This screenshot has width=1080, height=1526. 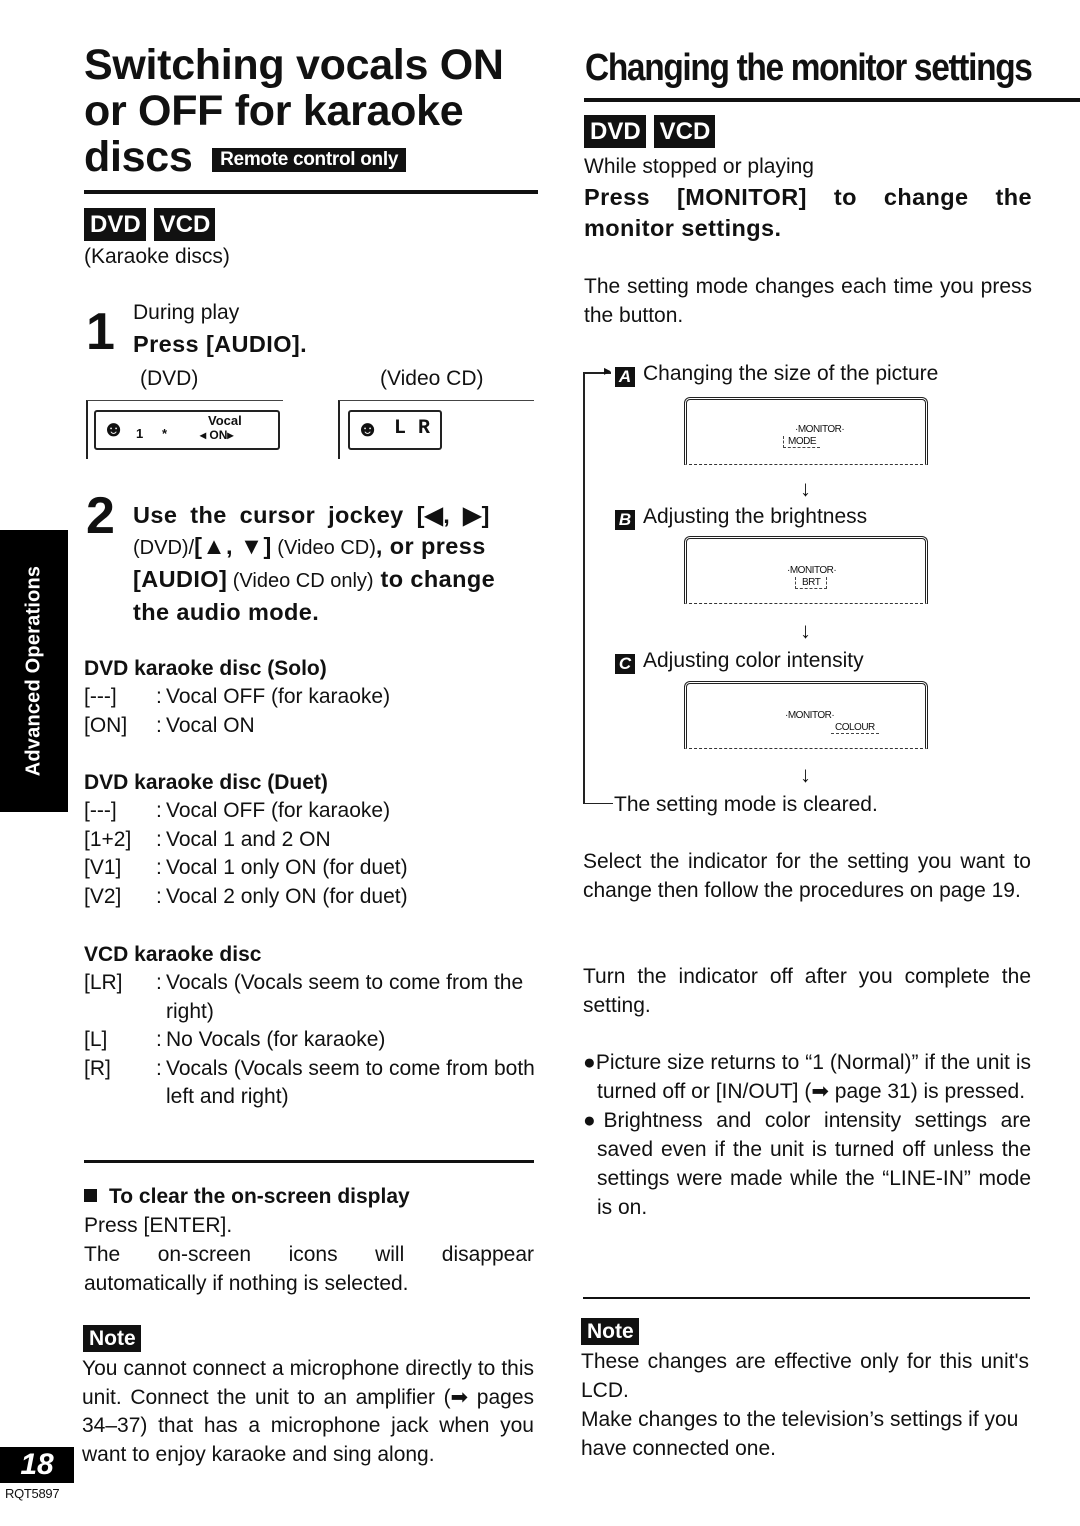 I want to click on right-title: Changing the monitor settings, so click(x=809, y=68).